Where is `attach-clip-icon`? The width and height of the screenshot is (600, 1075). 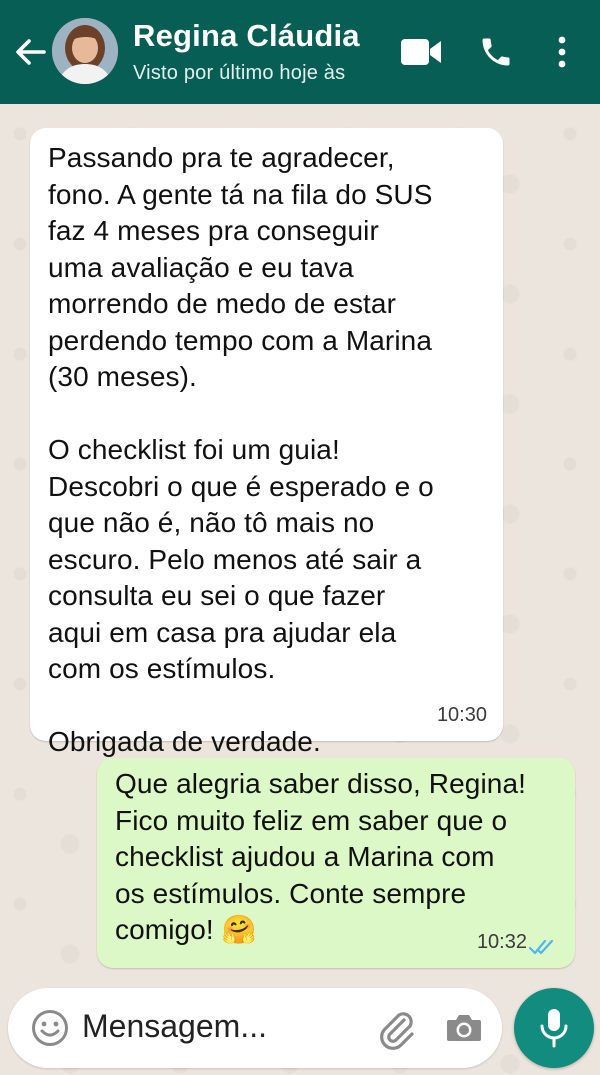
attach-clip-icon is located at coordinates (396, 1028).